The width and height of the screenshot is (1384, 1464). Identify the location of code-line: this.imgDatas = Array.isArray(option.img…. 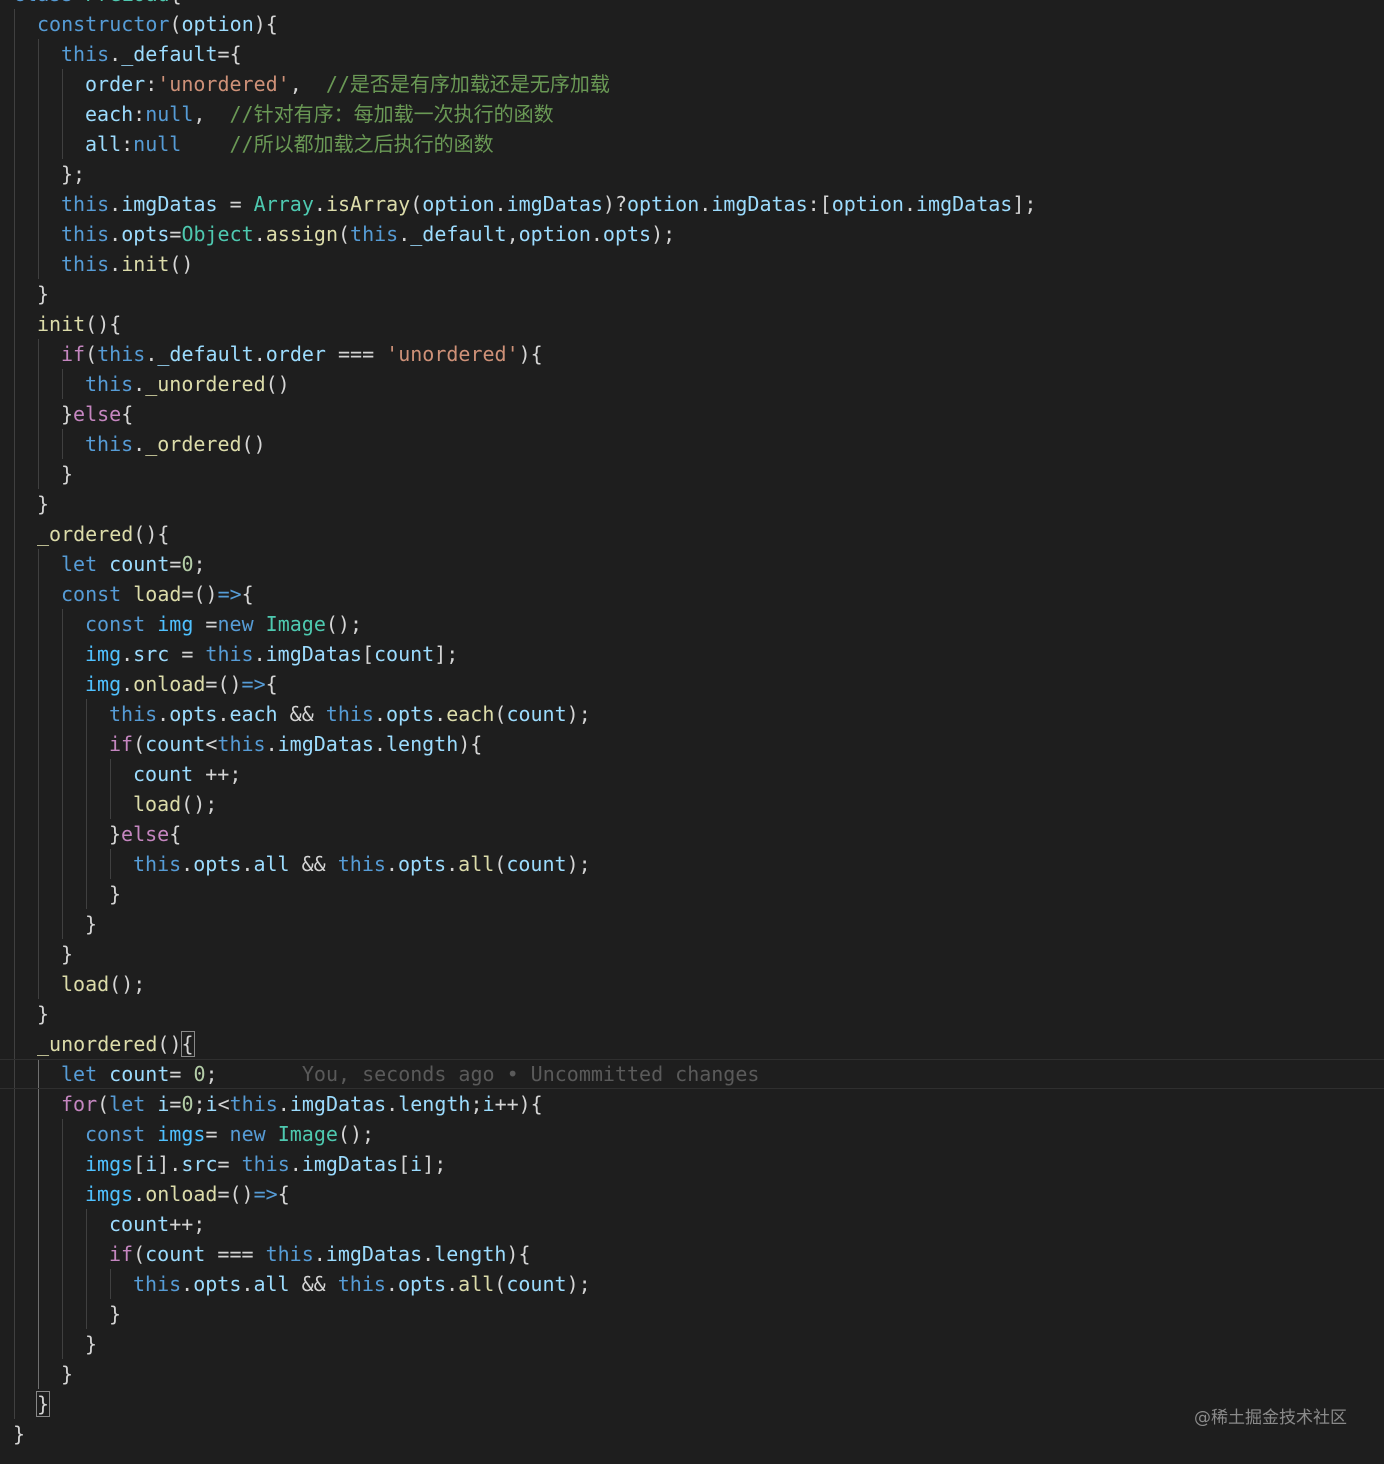
(692, 204).